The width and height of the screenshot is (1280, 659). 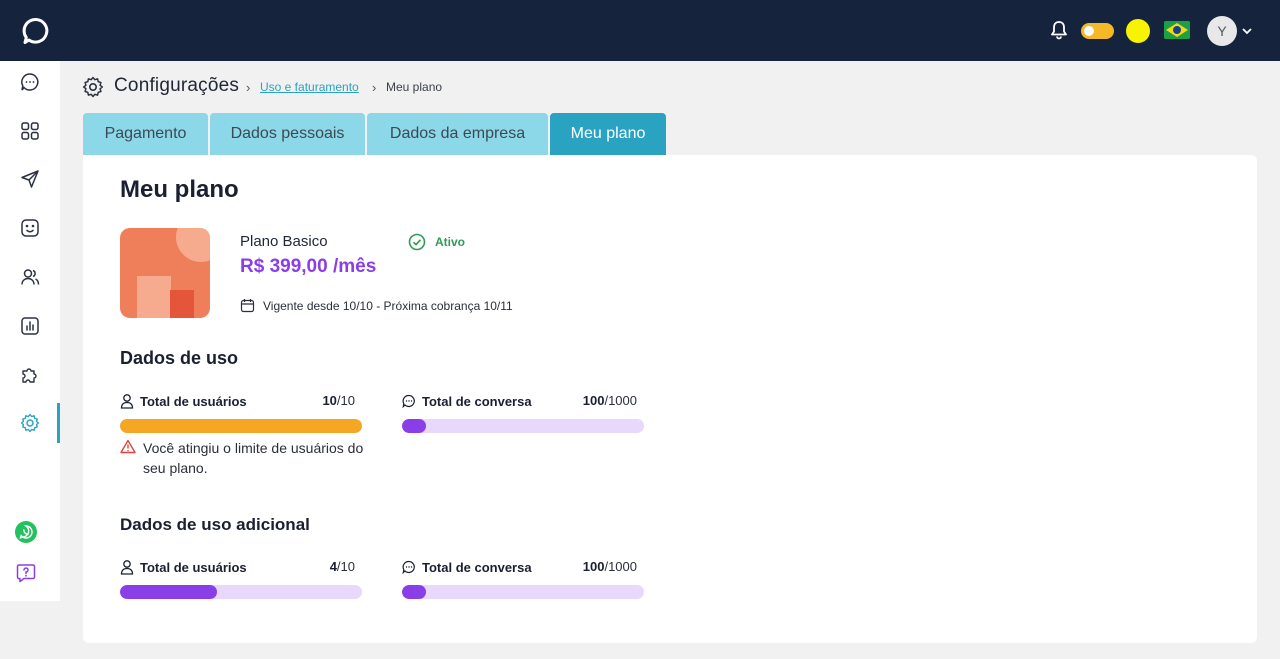 I want to click on usage-conversations-metric: Total de conversa 100/1000, so click(x=523, y=412).